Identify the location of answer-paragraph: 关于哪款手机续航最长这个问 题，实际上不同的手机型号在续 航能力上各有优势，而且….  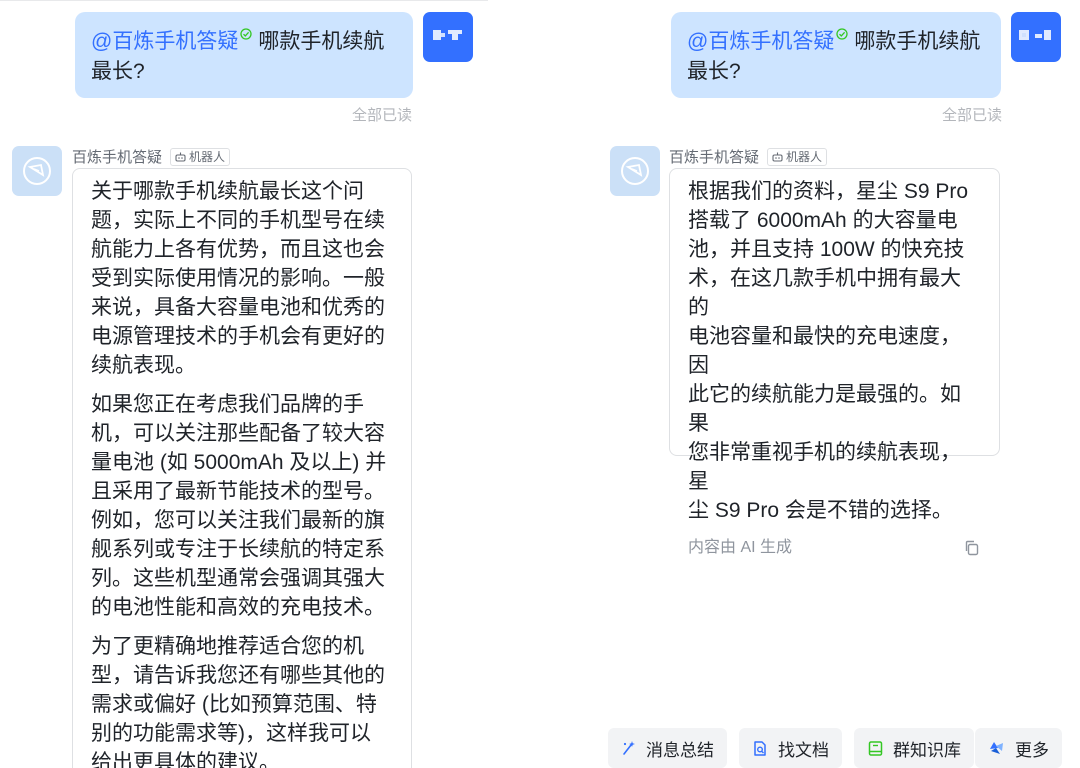
(242, 278).